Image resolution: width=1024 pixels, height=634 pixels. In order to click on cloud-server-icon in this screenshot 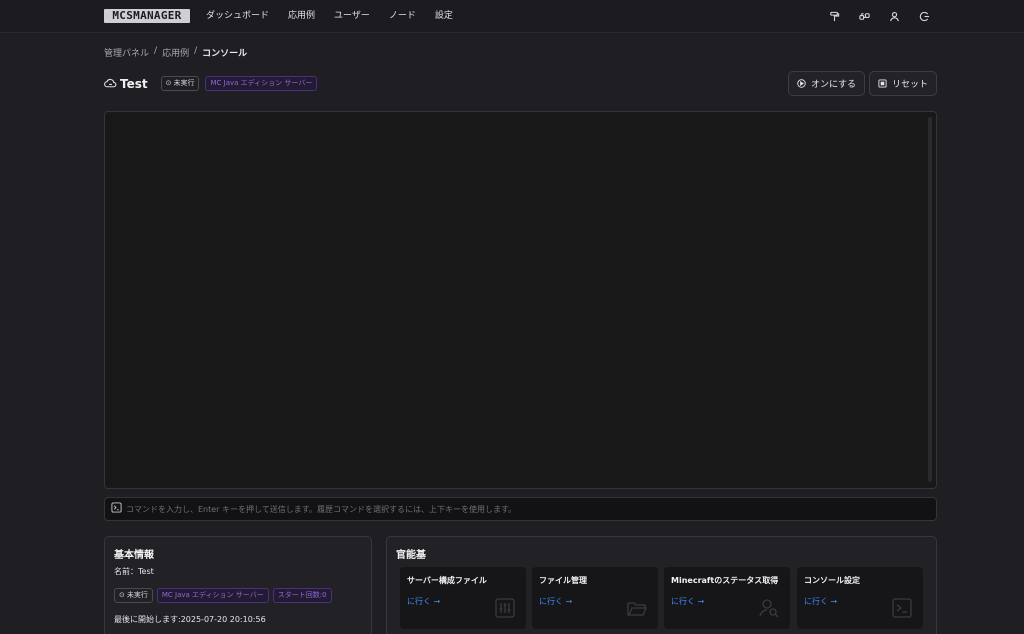, I will do `click(110, 83)`.